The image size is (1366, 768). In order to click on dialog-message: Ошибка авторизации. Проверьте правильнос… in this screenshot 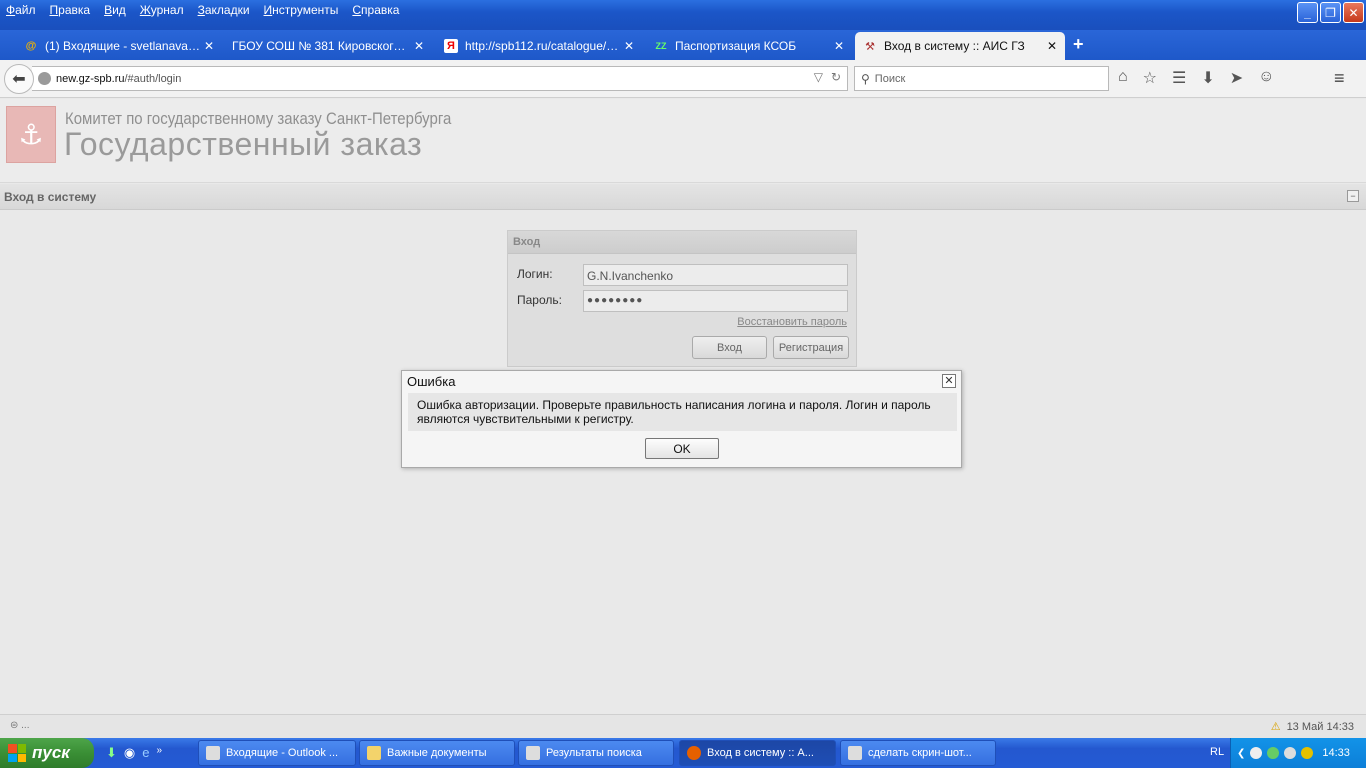, I will do `click(682, 412)`.